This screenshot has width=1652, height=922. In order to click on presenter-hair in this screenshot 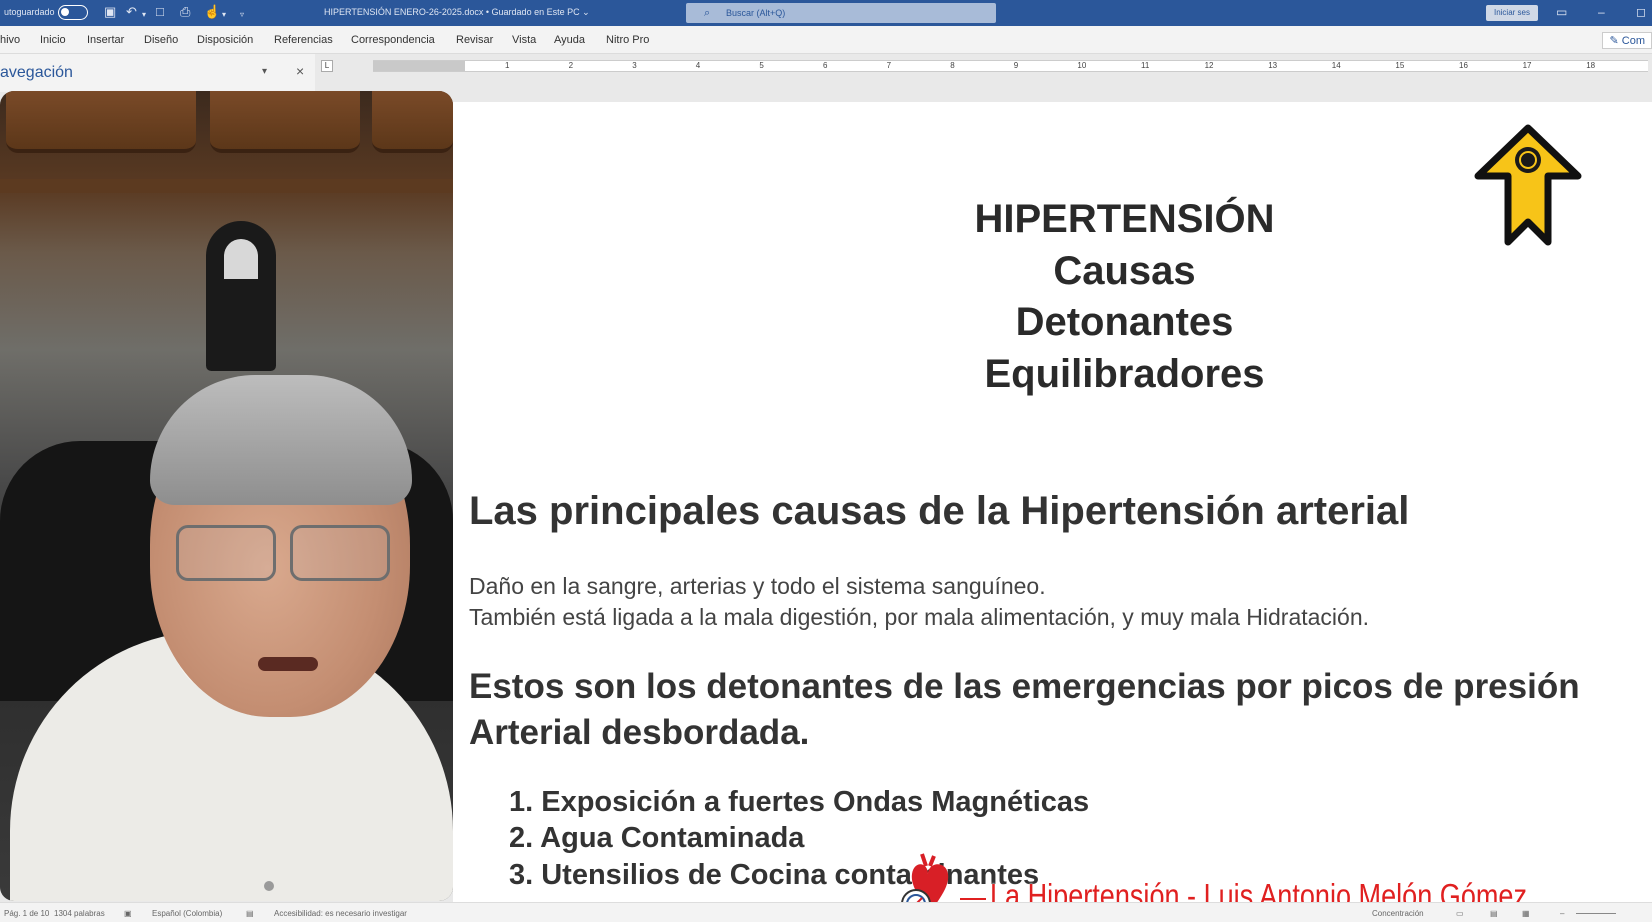, I will do `click(281, 440)`.